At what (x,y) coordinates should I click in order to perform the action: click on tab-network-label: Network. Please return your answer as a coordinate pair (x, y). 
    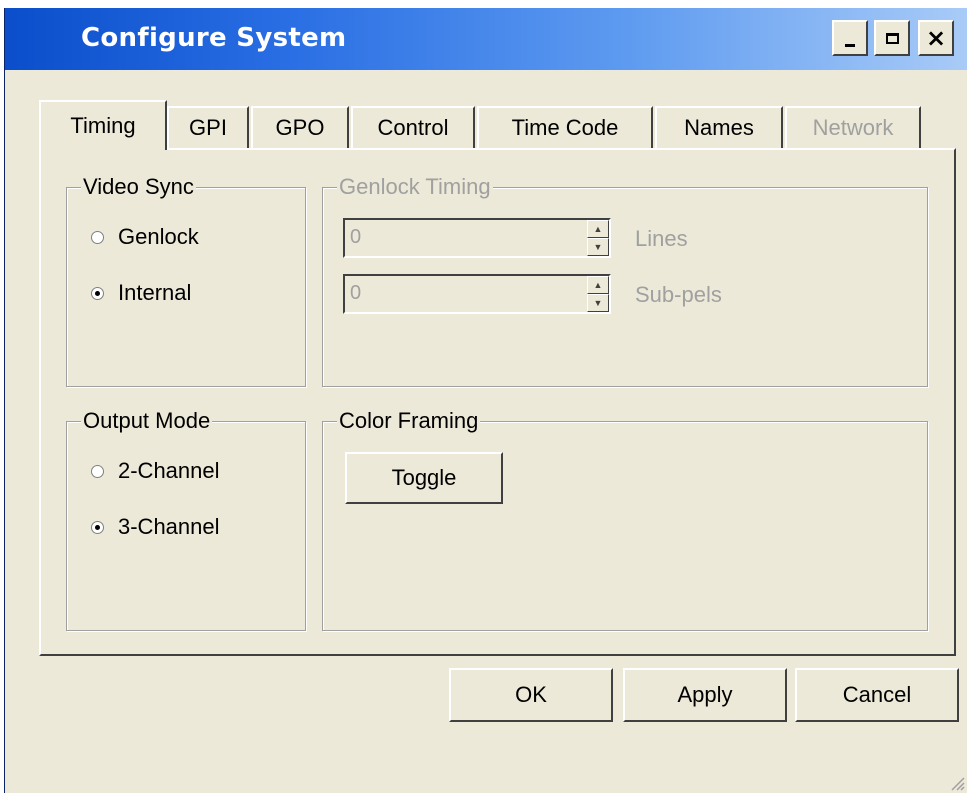
    Looking at the image, I should click on (853, 127).